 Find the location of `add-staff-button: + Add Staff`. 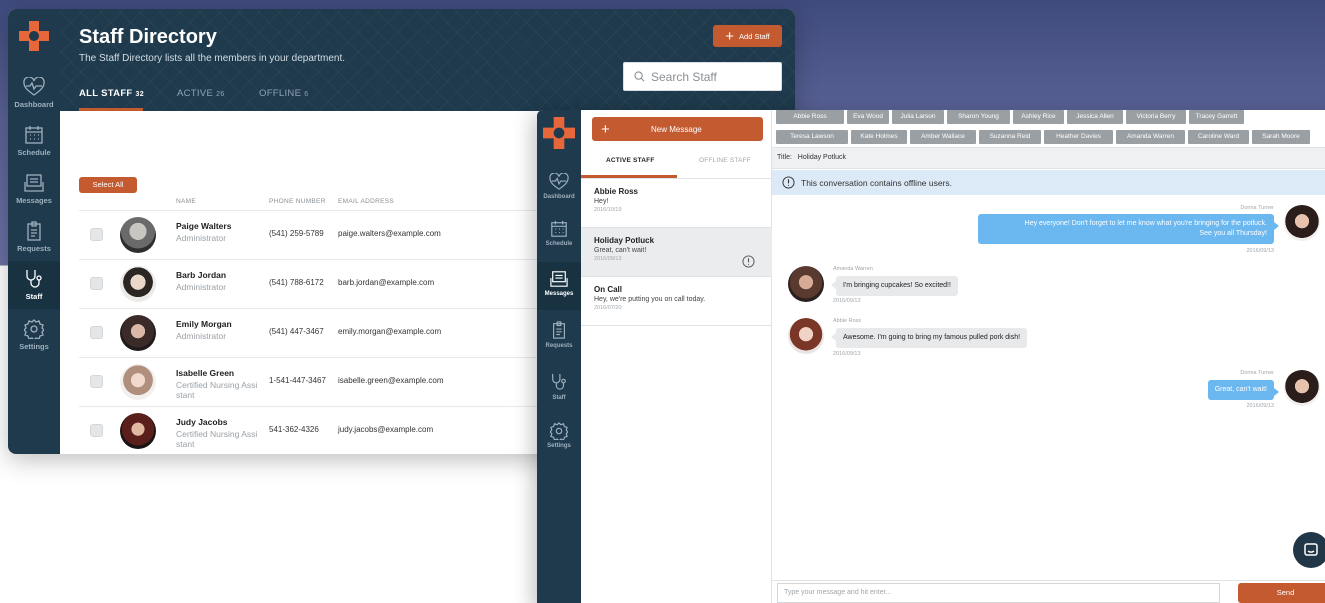

add-staff-button: + Add Staff is located at coordinates (747, 36).